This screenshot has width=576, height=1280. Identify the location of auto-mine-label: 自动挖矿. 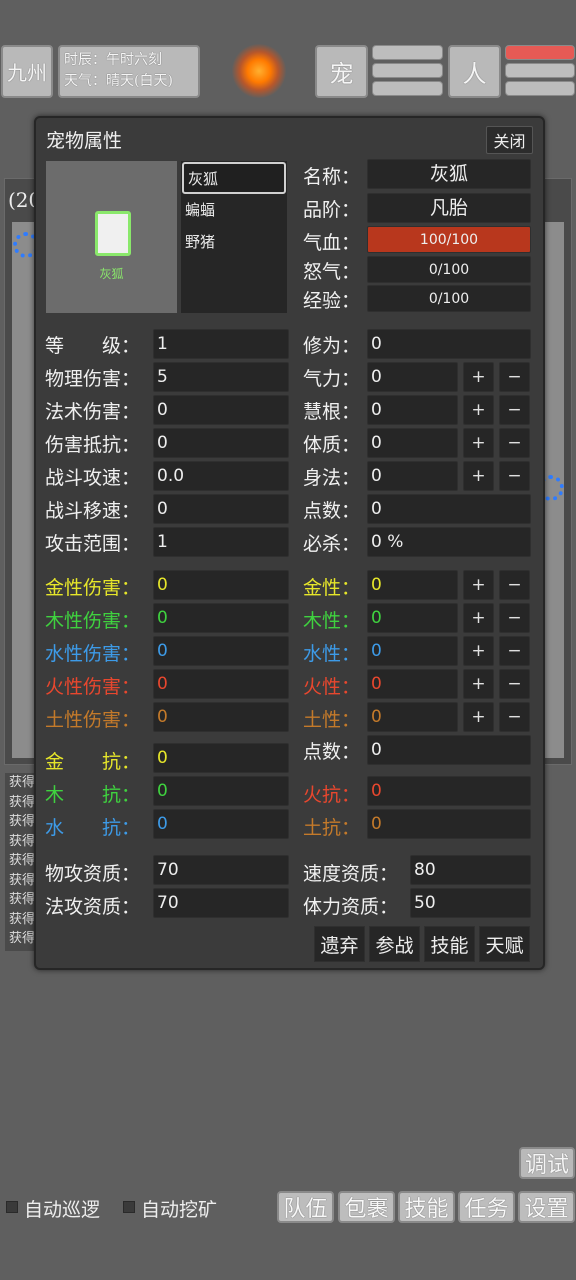
(179, 1210).